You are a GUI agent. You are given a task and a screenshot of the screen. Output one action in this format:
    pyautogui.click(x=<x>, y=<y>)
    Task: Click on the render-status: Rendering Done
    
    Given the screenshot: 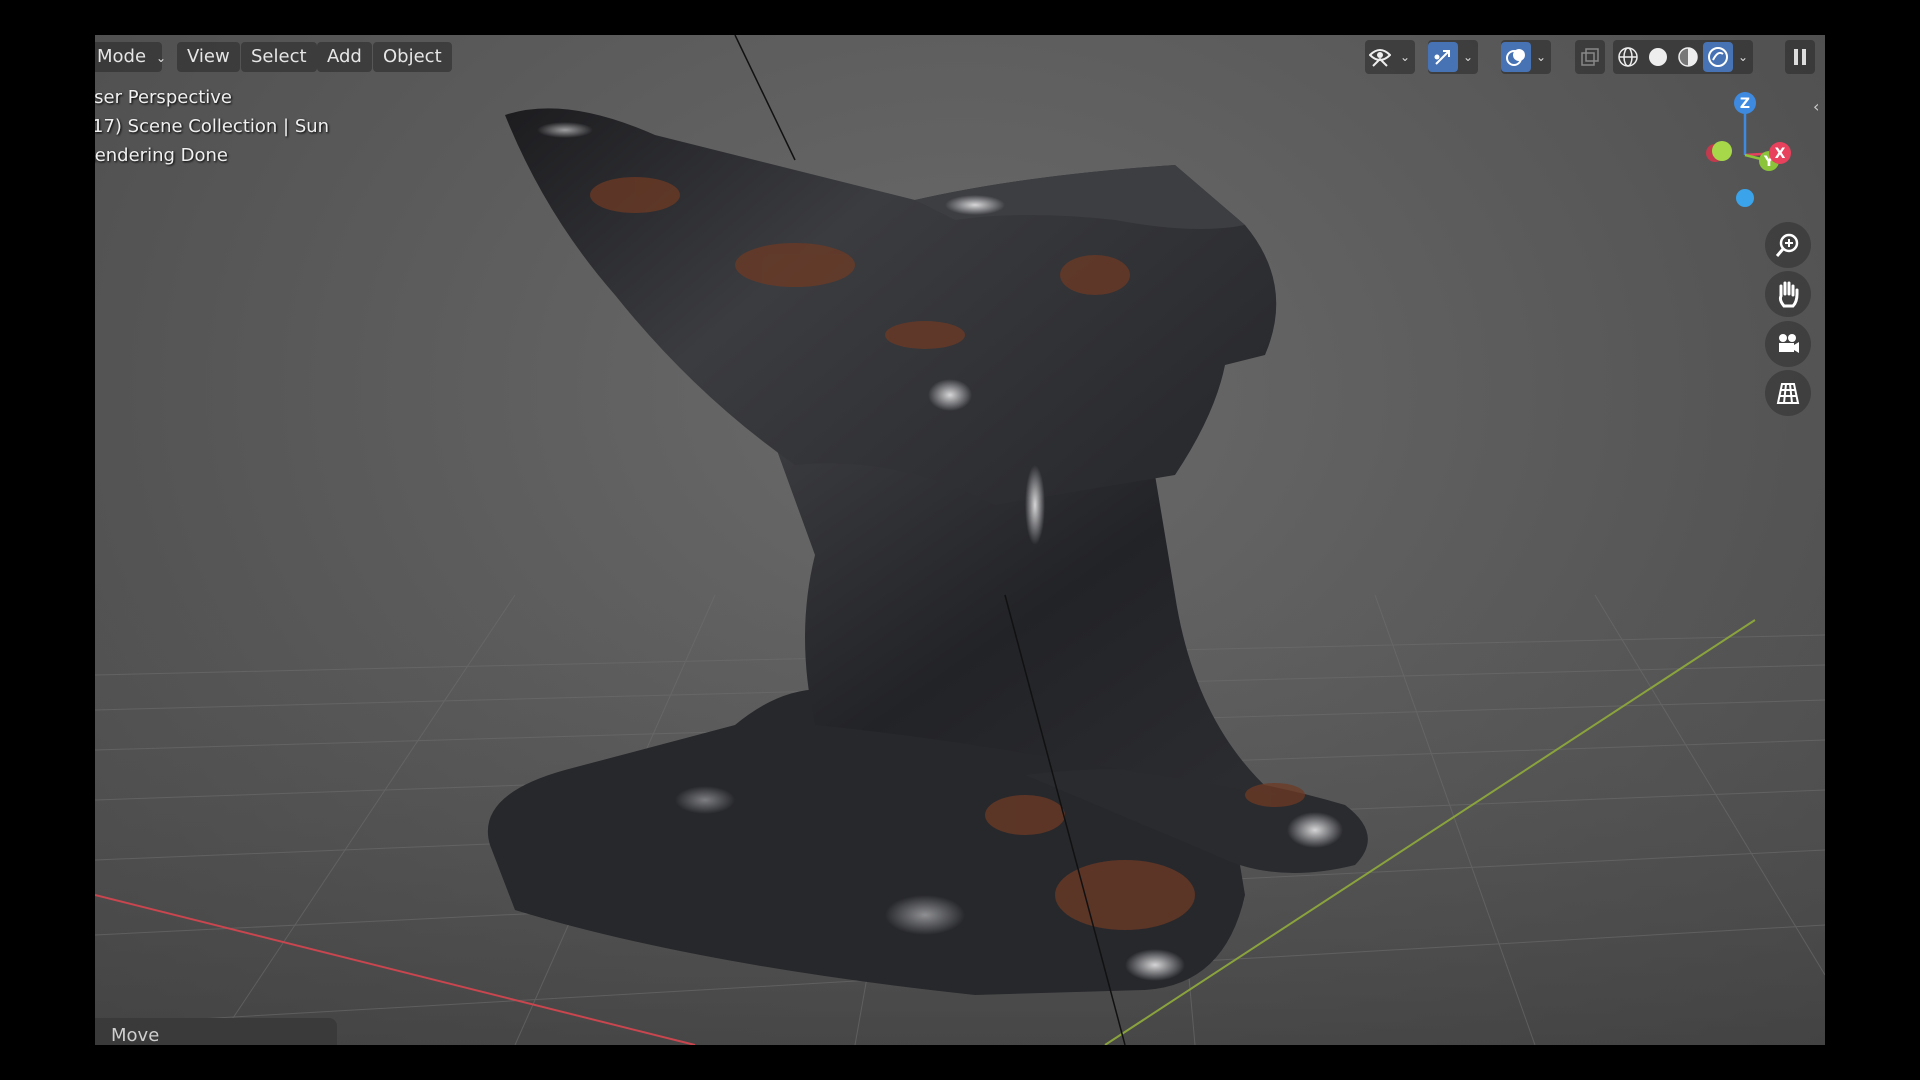 What is the action you would take?
    pyautogui.click(x=161, y=155)
    